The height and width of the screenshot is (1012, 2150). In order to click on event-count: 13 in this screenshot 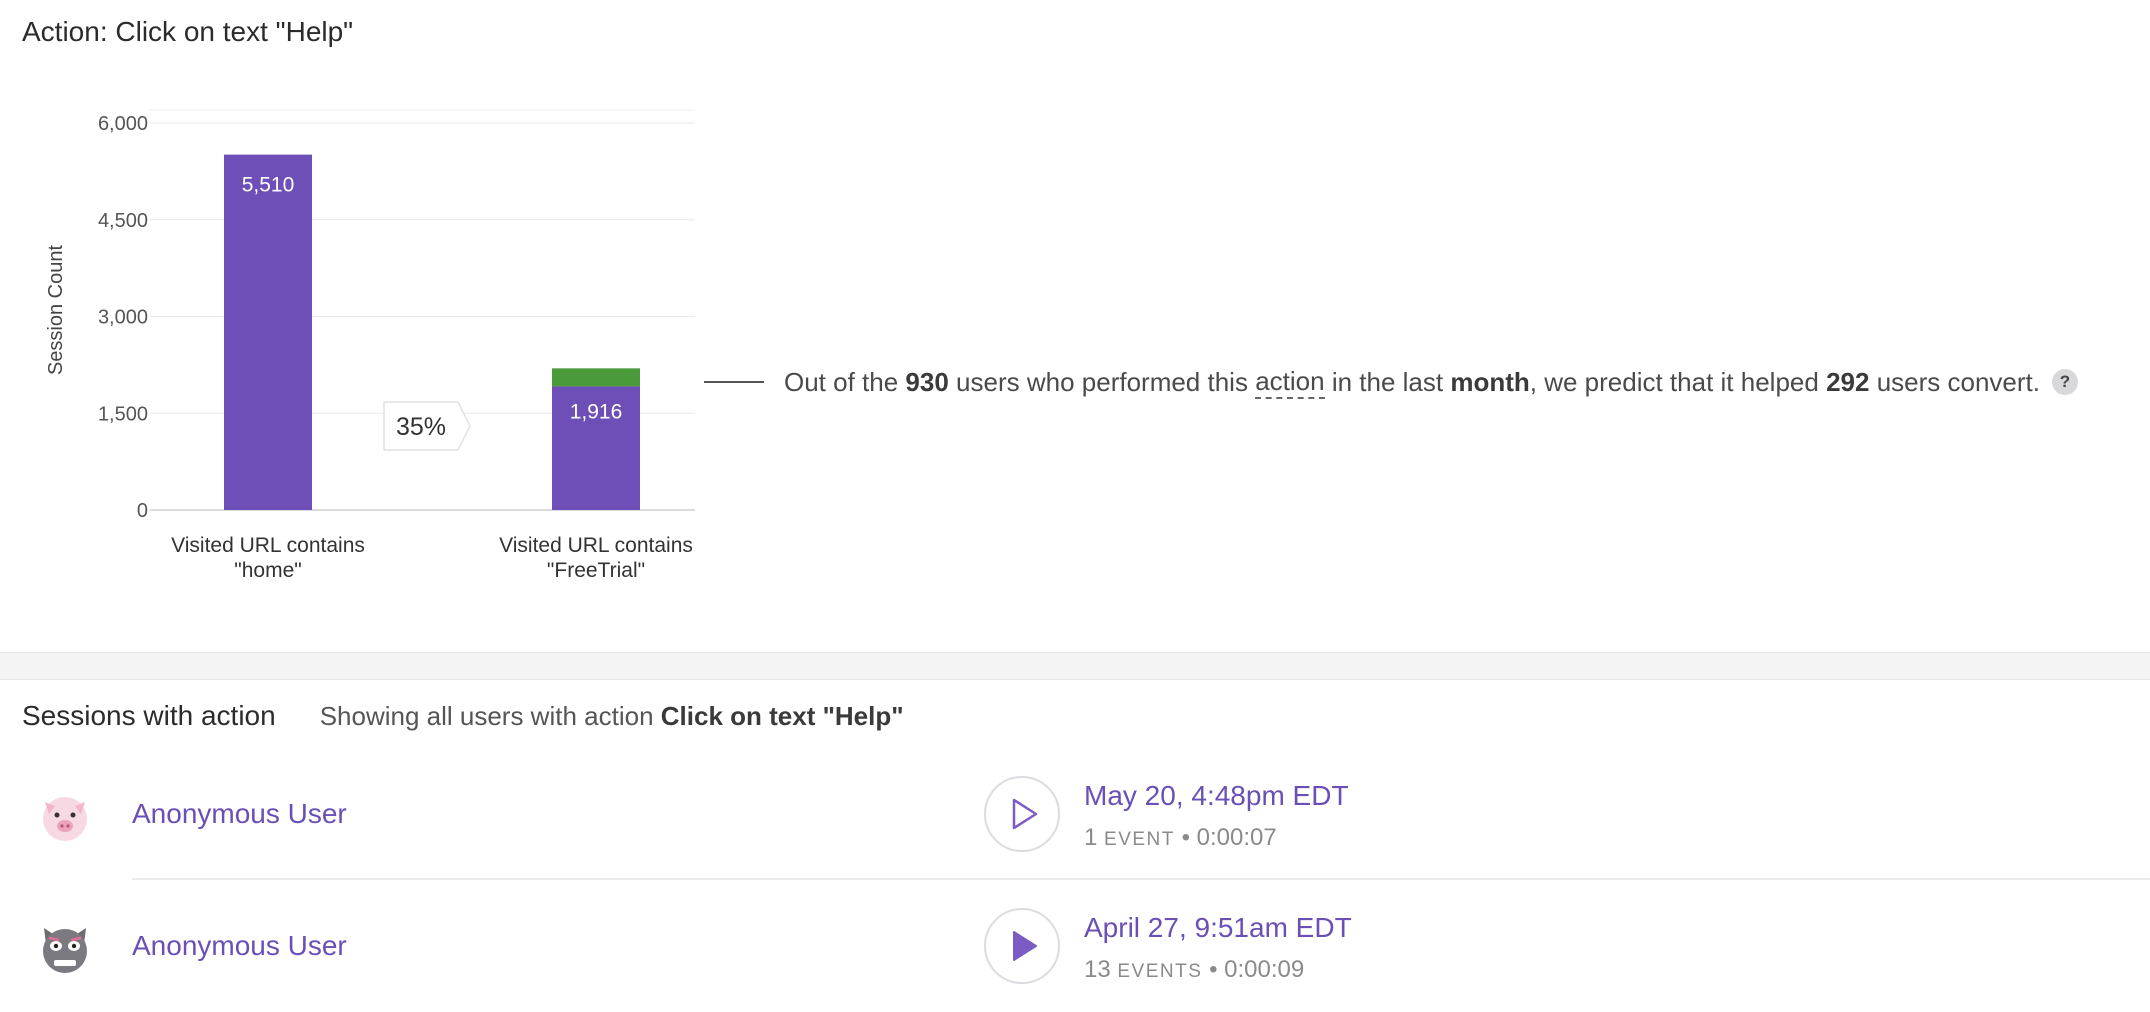, I will do `click(1097, 969)`.